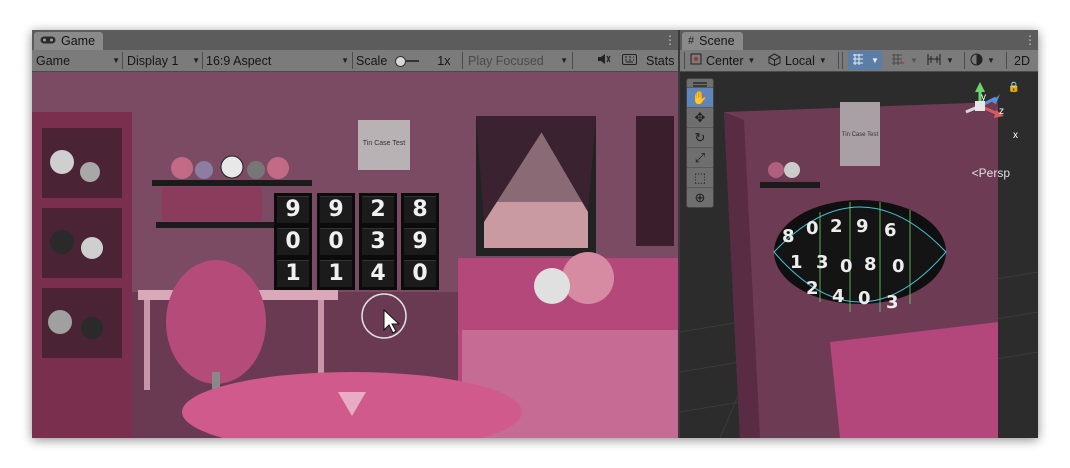 The width and height of the screenshot is (1070, 468). What do you see at coordinates (774, 60) in the screenshot?
I see `local-cube-icon` at bounding box center [774, 60].